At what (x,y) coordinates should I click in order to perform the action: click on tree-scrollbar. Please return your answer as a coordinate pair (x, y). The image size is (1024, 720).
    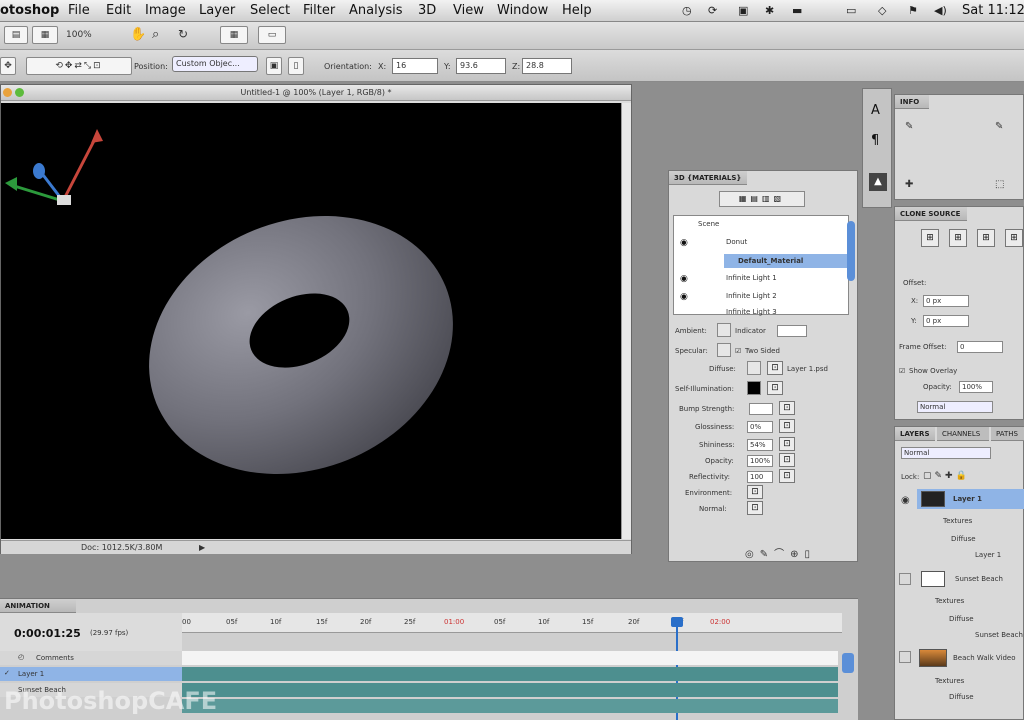
    Looking at the image, I should click on (851, 251).